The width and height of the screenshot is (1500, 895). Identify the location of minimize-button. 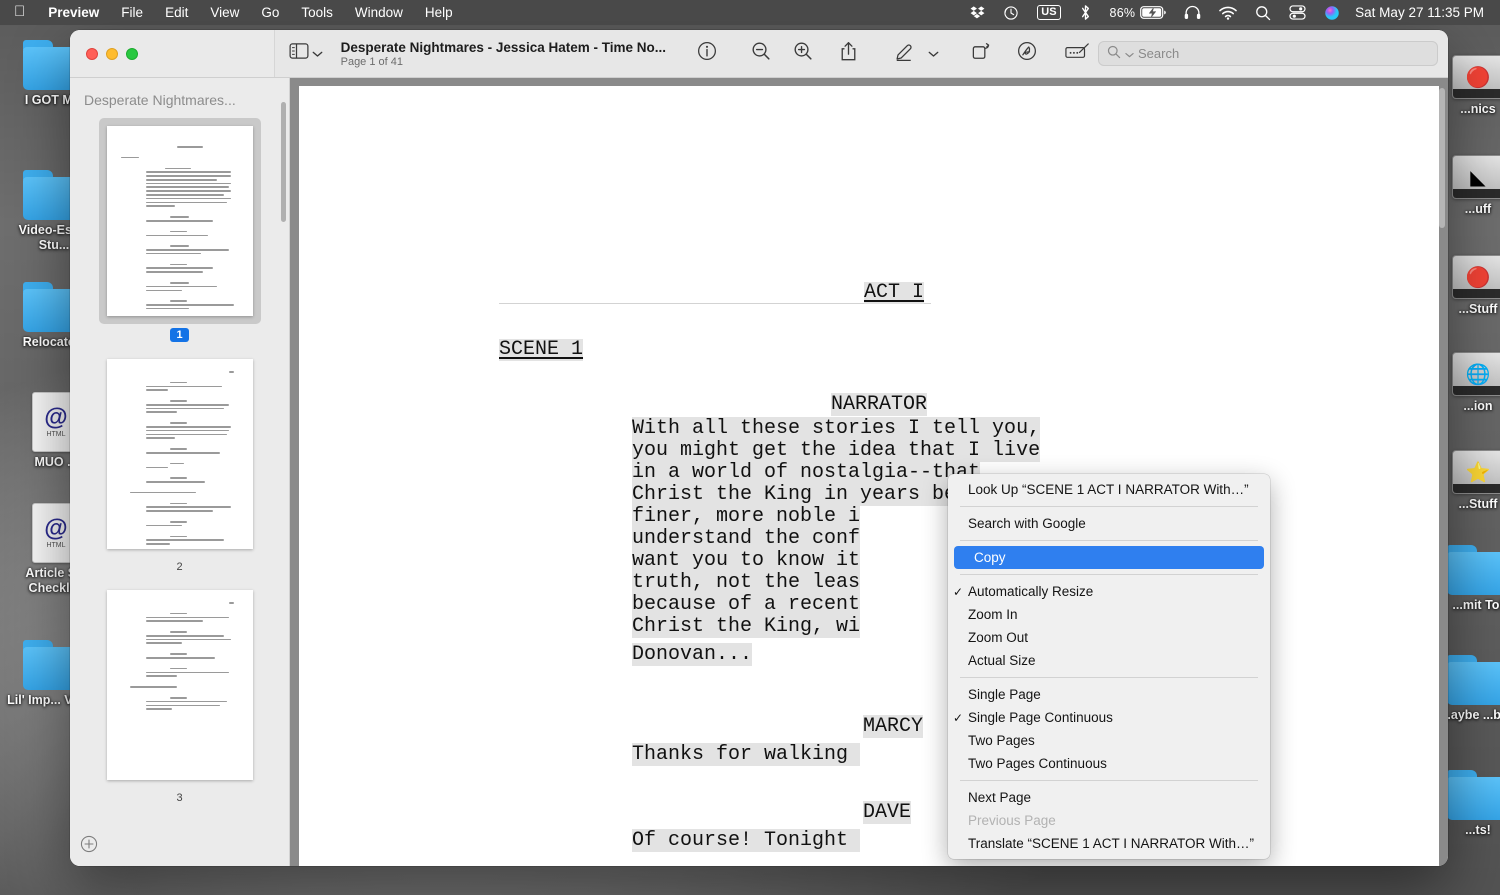
(112, 53).